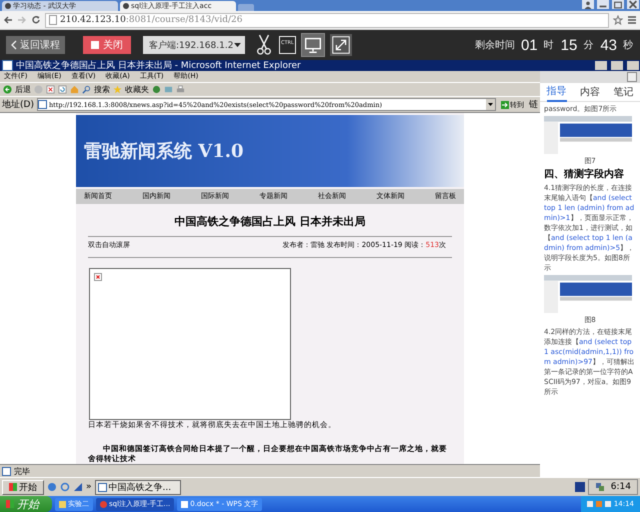 The image size is (640, 512). Describe the element at coordinates (22, 471) in the screenshot. I see `status-text: 完毕` at that location.